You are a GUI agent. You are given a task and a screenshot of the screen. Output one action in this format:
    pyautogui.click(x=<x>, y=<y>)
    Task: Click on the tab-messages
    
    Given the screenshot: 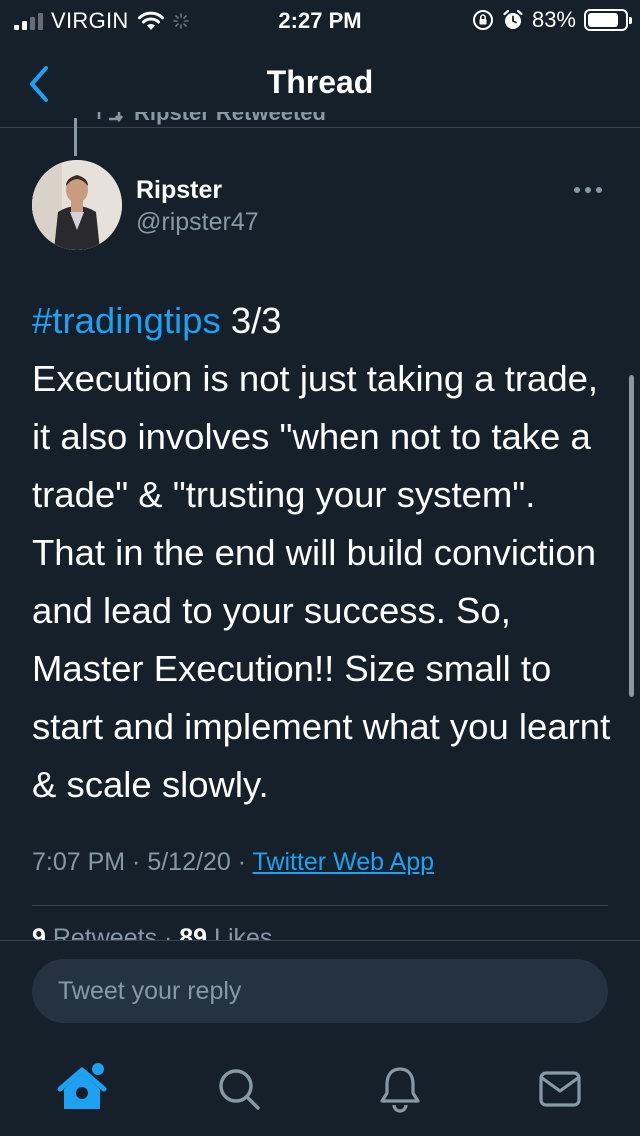 What is the action you would take?
    pyautogui.click(x=560, y=1089)
    